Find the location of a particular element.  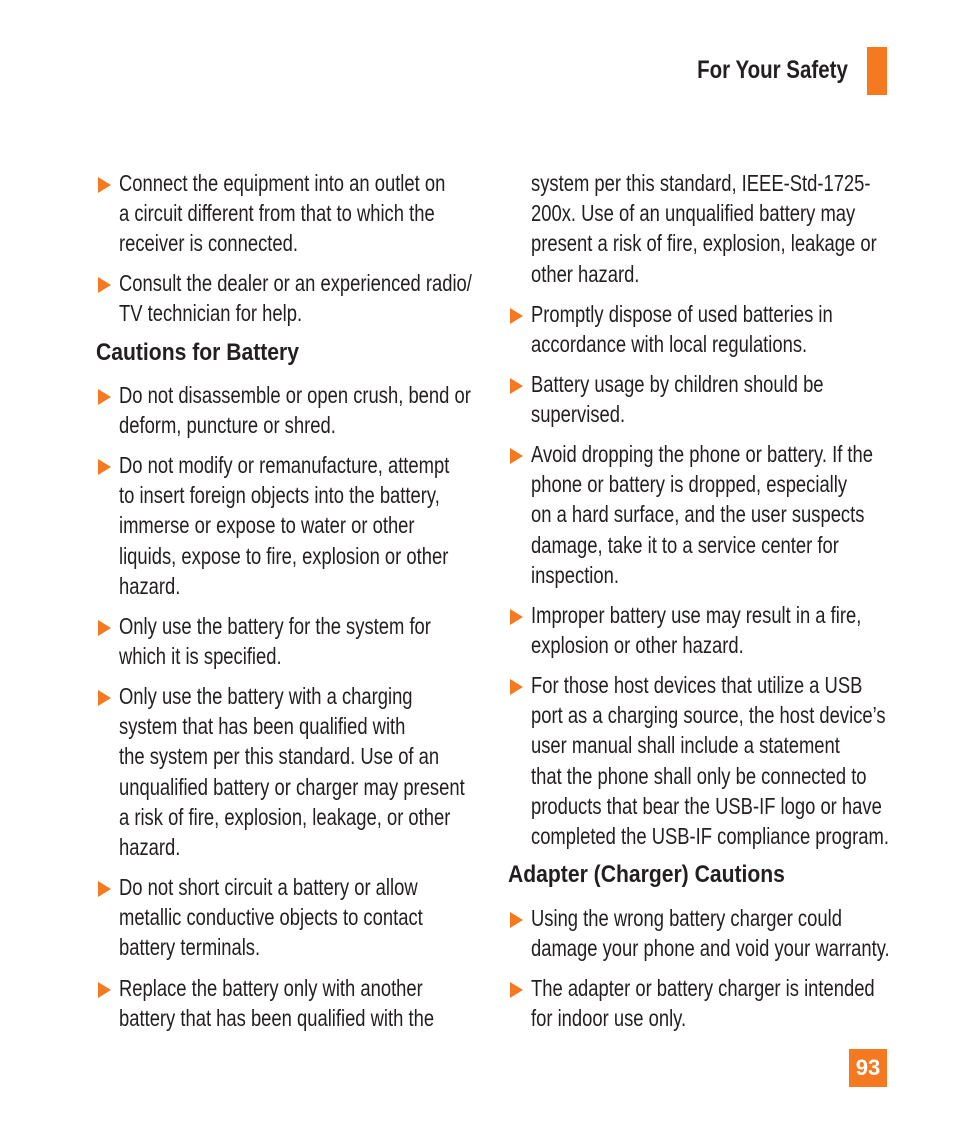

text-line: system that has been qualified with is located at coordinates (262, 726).